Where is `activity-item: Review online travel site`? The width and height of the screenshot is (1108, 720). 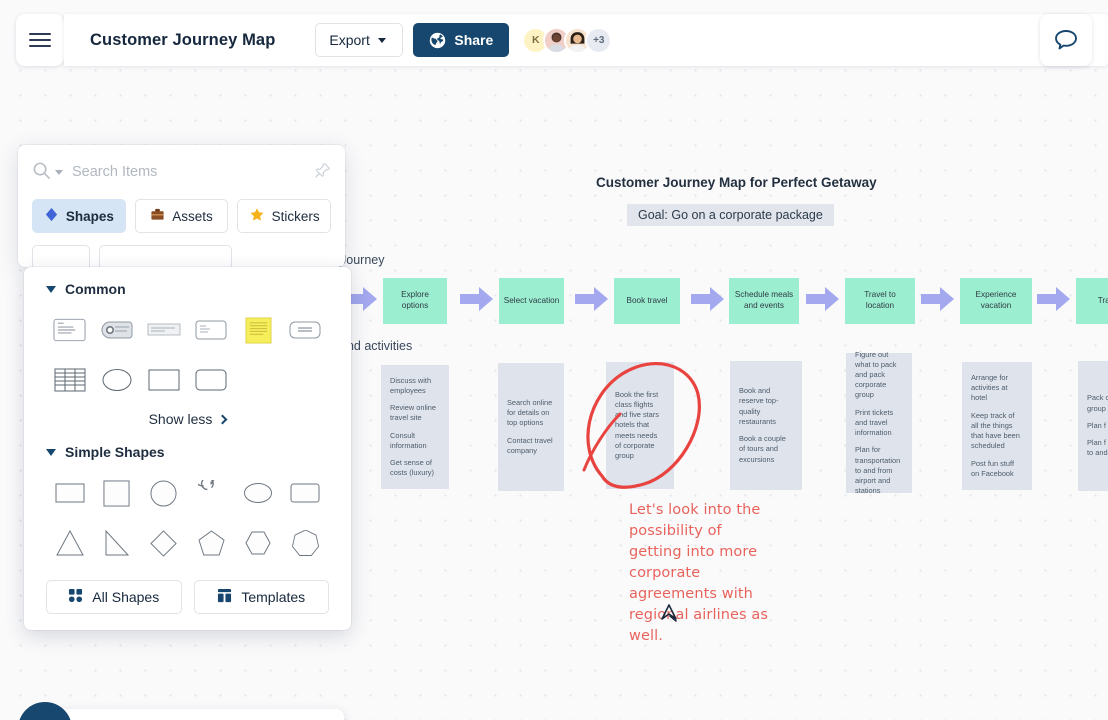
activity-item: Review online travel site is located at coordinates (413, 413).